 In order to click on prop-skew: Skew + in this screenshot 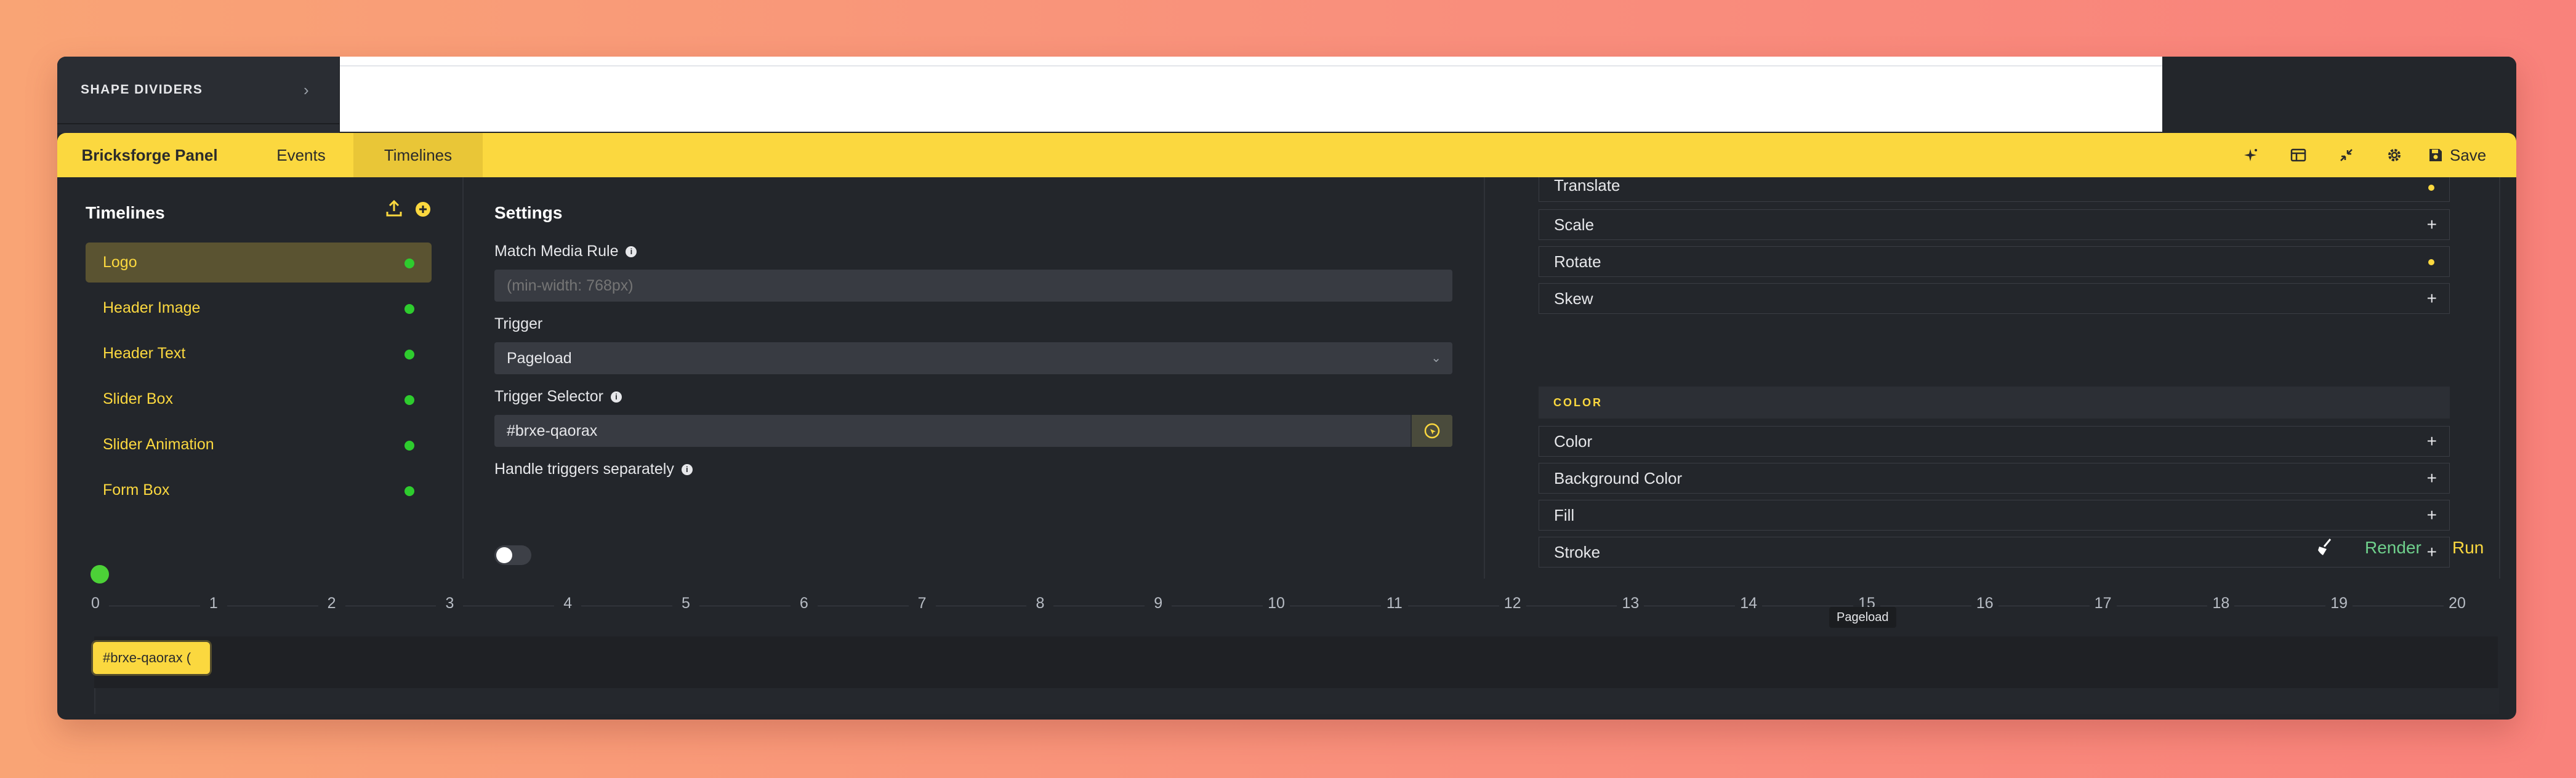, I will do `click(1994, 298)`.